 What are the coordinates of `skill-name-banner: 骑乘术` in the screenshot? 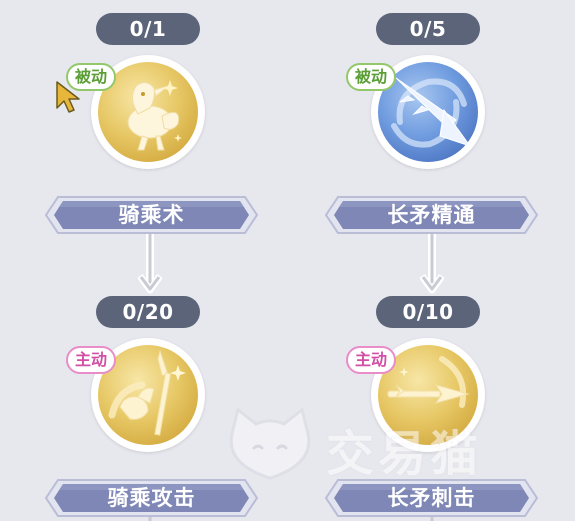 It's located at (151, 215).